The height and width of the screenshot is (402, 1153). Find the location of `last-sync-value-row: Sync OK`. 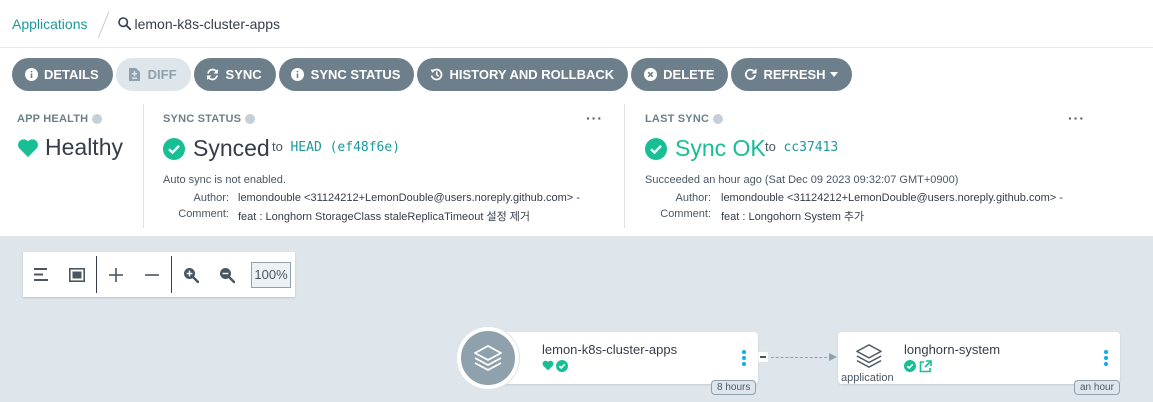

last-sync-value-row: Sync OK is located at coordinates (705, 148).